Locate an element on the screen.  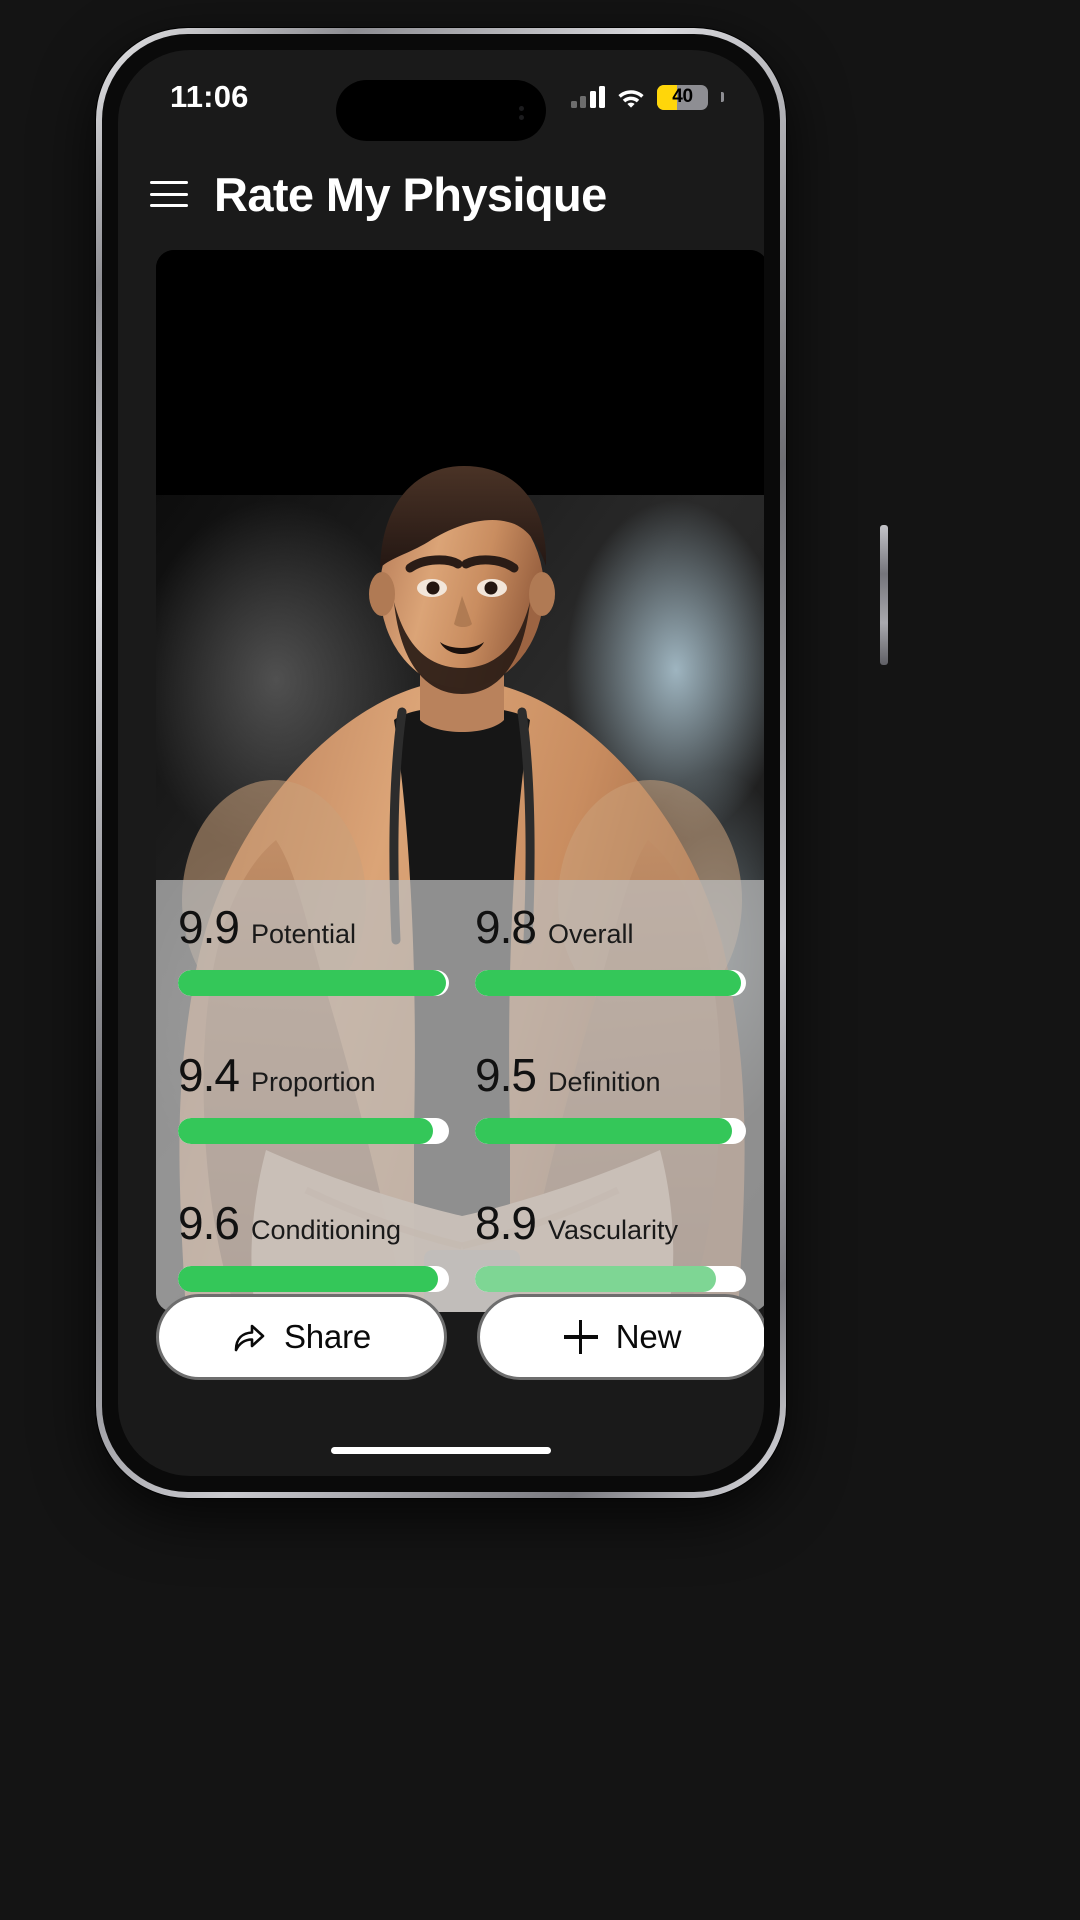
home-indicator is located at coordinates (441, 1450).